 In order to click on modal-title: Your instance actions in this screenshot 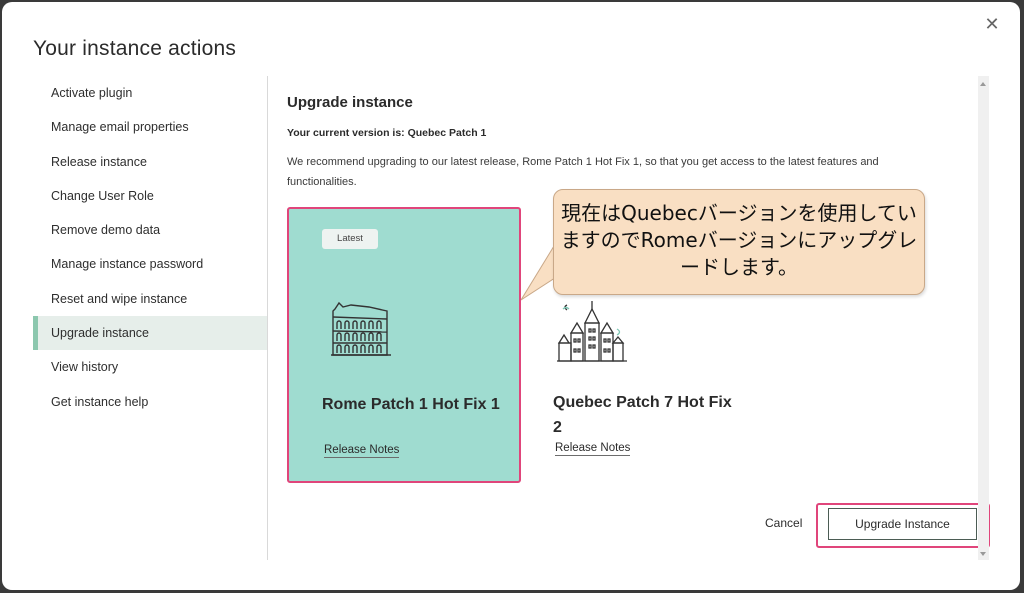, I will do `click(135, 48)`.